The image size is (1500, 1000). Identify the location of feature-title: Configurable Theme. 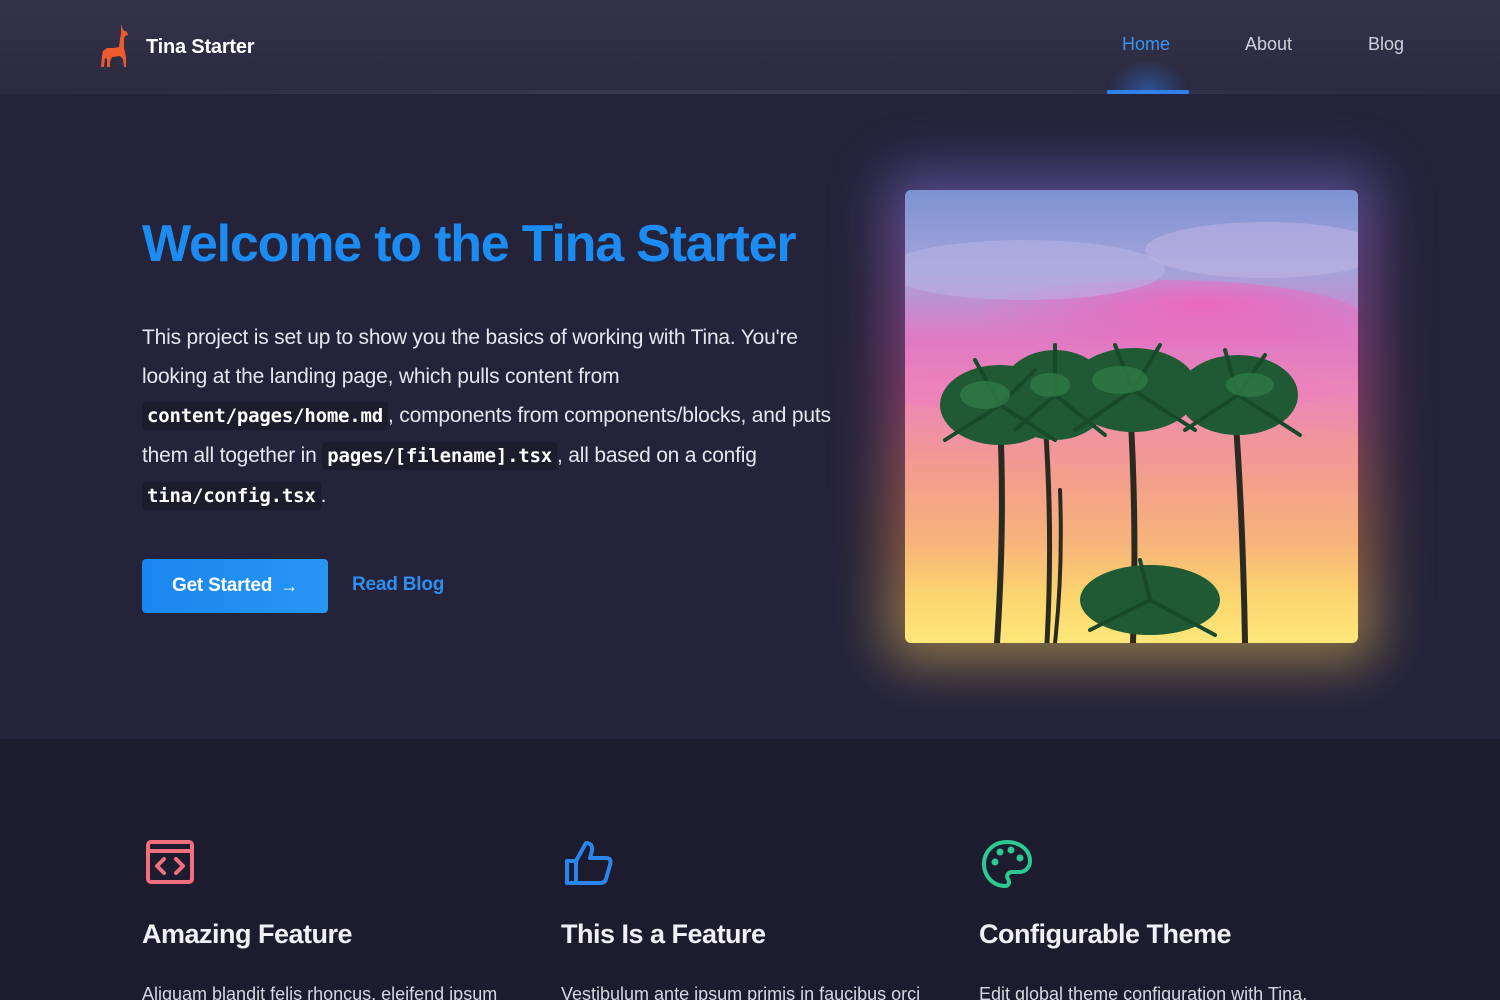
(1105, 934).